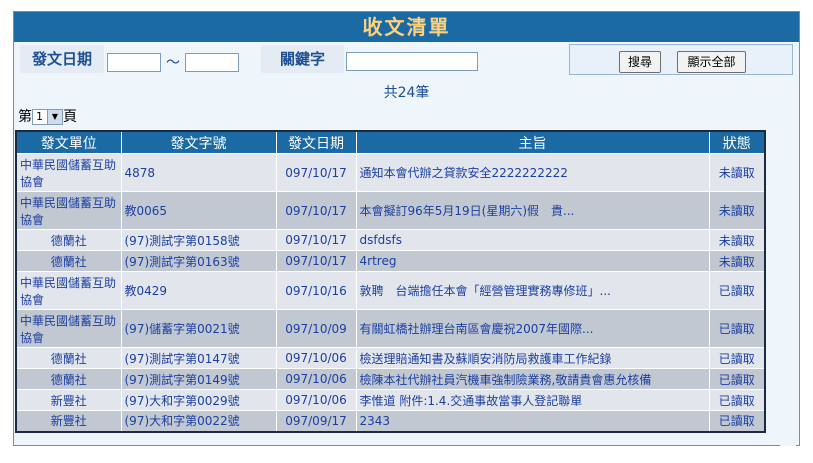 This screenshot has width=813, height=463. What do you see at coordinates (532, 172) in the screenshot?
I see `cell-subject: 通知本會代辦之貸款安全2222222222` at bounding box center [532, 172].